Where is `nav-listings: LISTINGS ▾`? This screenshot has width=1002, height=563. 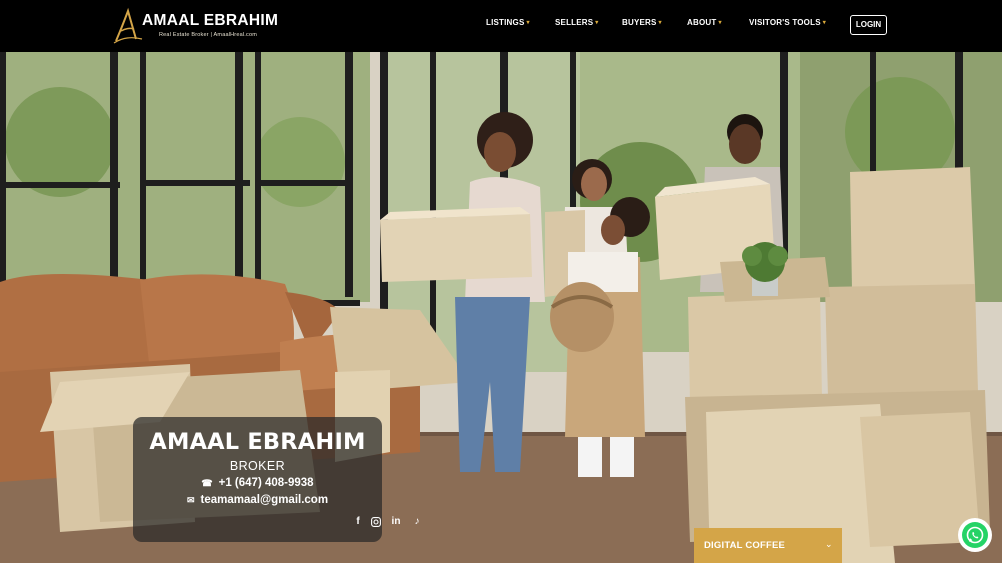 nav-listings: LISTINGS ▾ is located at coordinates (508, 22).